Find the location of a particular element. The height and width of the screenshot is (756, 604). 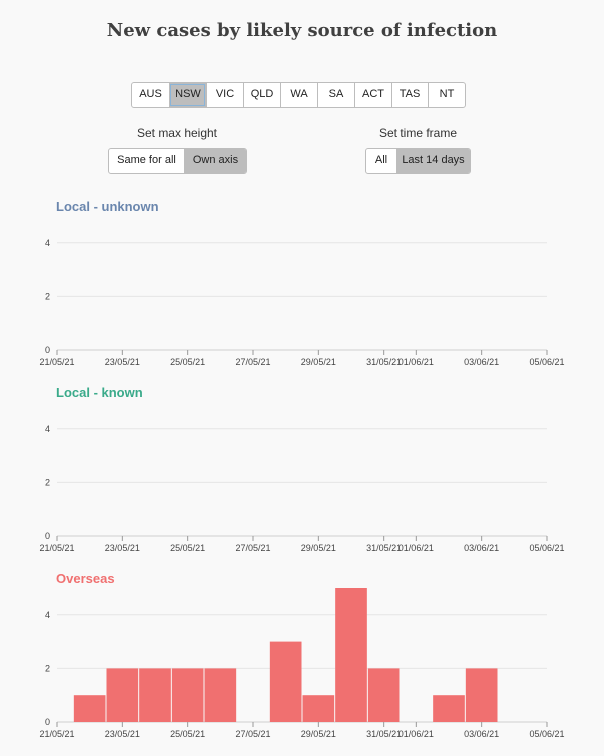

state-button-qld: QLD is located at coordinates (261, 95).